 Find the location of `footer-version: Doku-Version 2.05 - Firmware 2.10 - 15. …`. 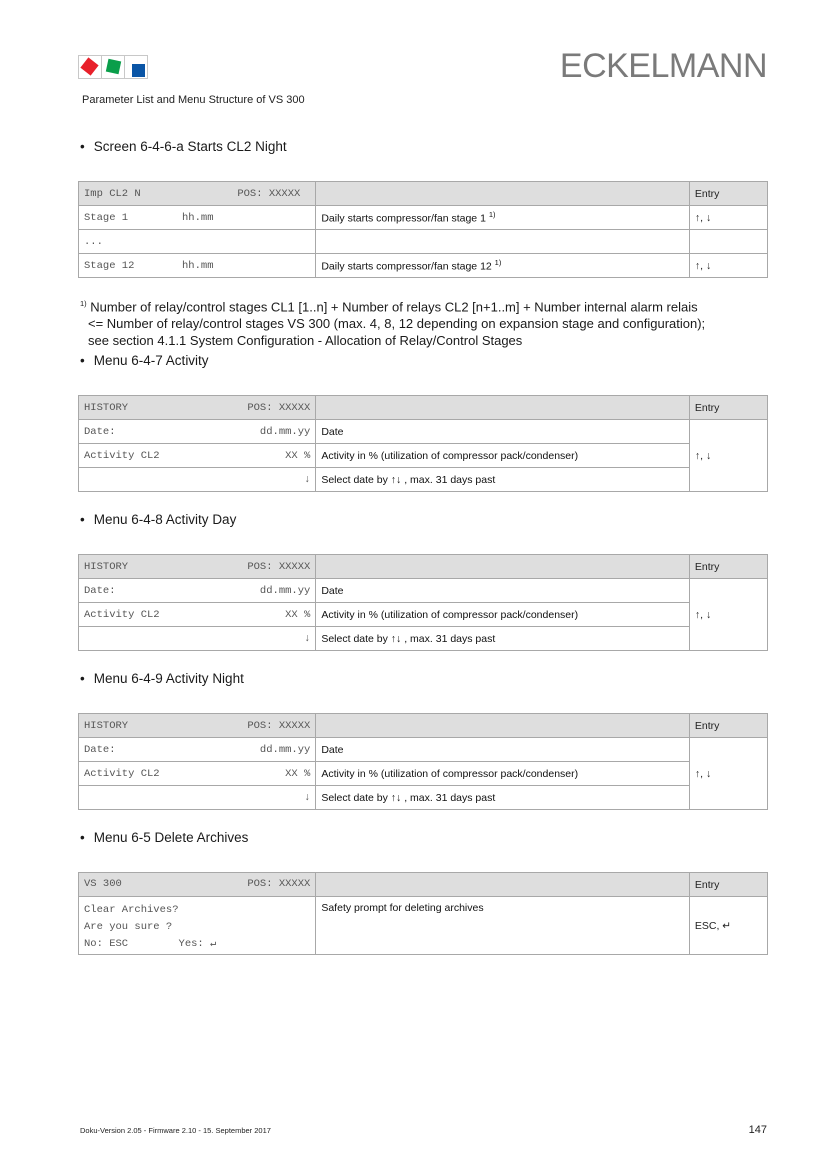

footer-version: Doku-Version 2.05 - Firmware 2.10 - 15. … is located at coordinates (175, 1130).